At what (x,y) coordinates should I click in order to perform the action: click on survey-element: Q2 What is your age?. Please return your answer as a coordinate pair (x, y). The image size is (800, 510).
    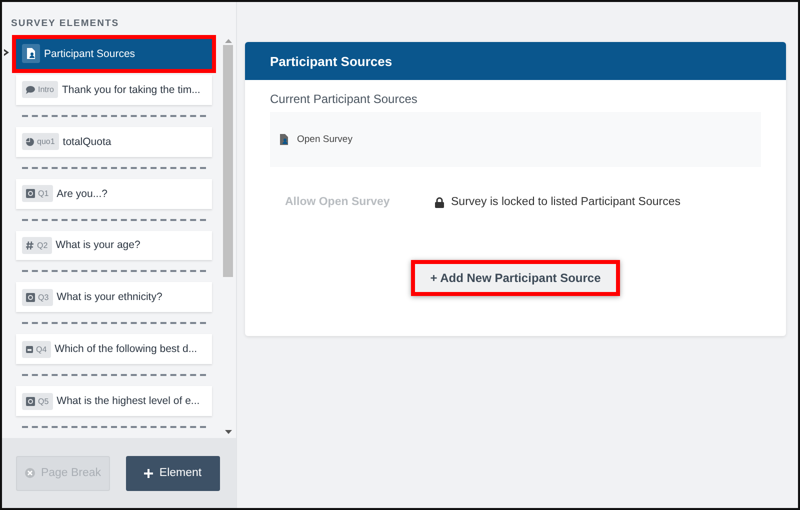
    Looking at the image, I should click on (114, 245).